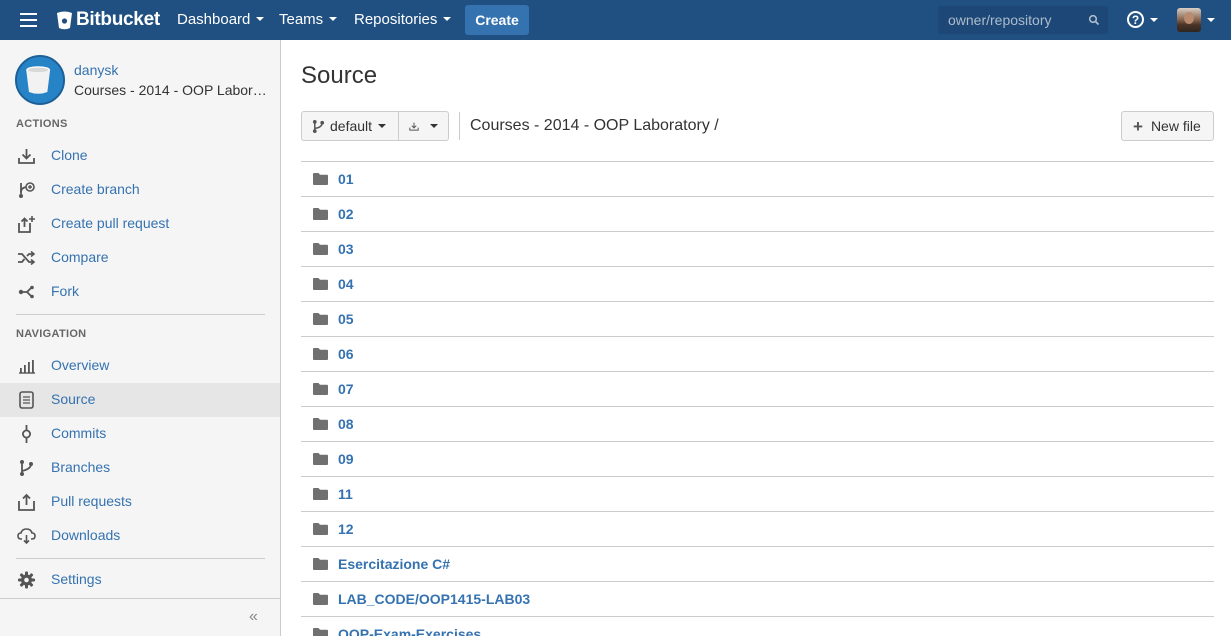  I want to click on toolbar-separator, so click(459, 126).